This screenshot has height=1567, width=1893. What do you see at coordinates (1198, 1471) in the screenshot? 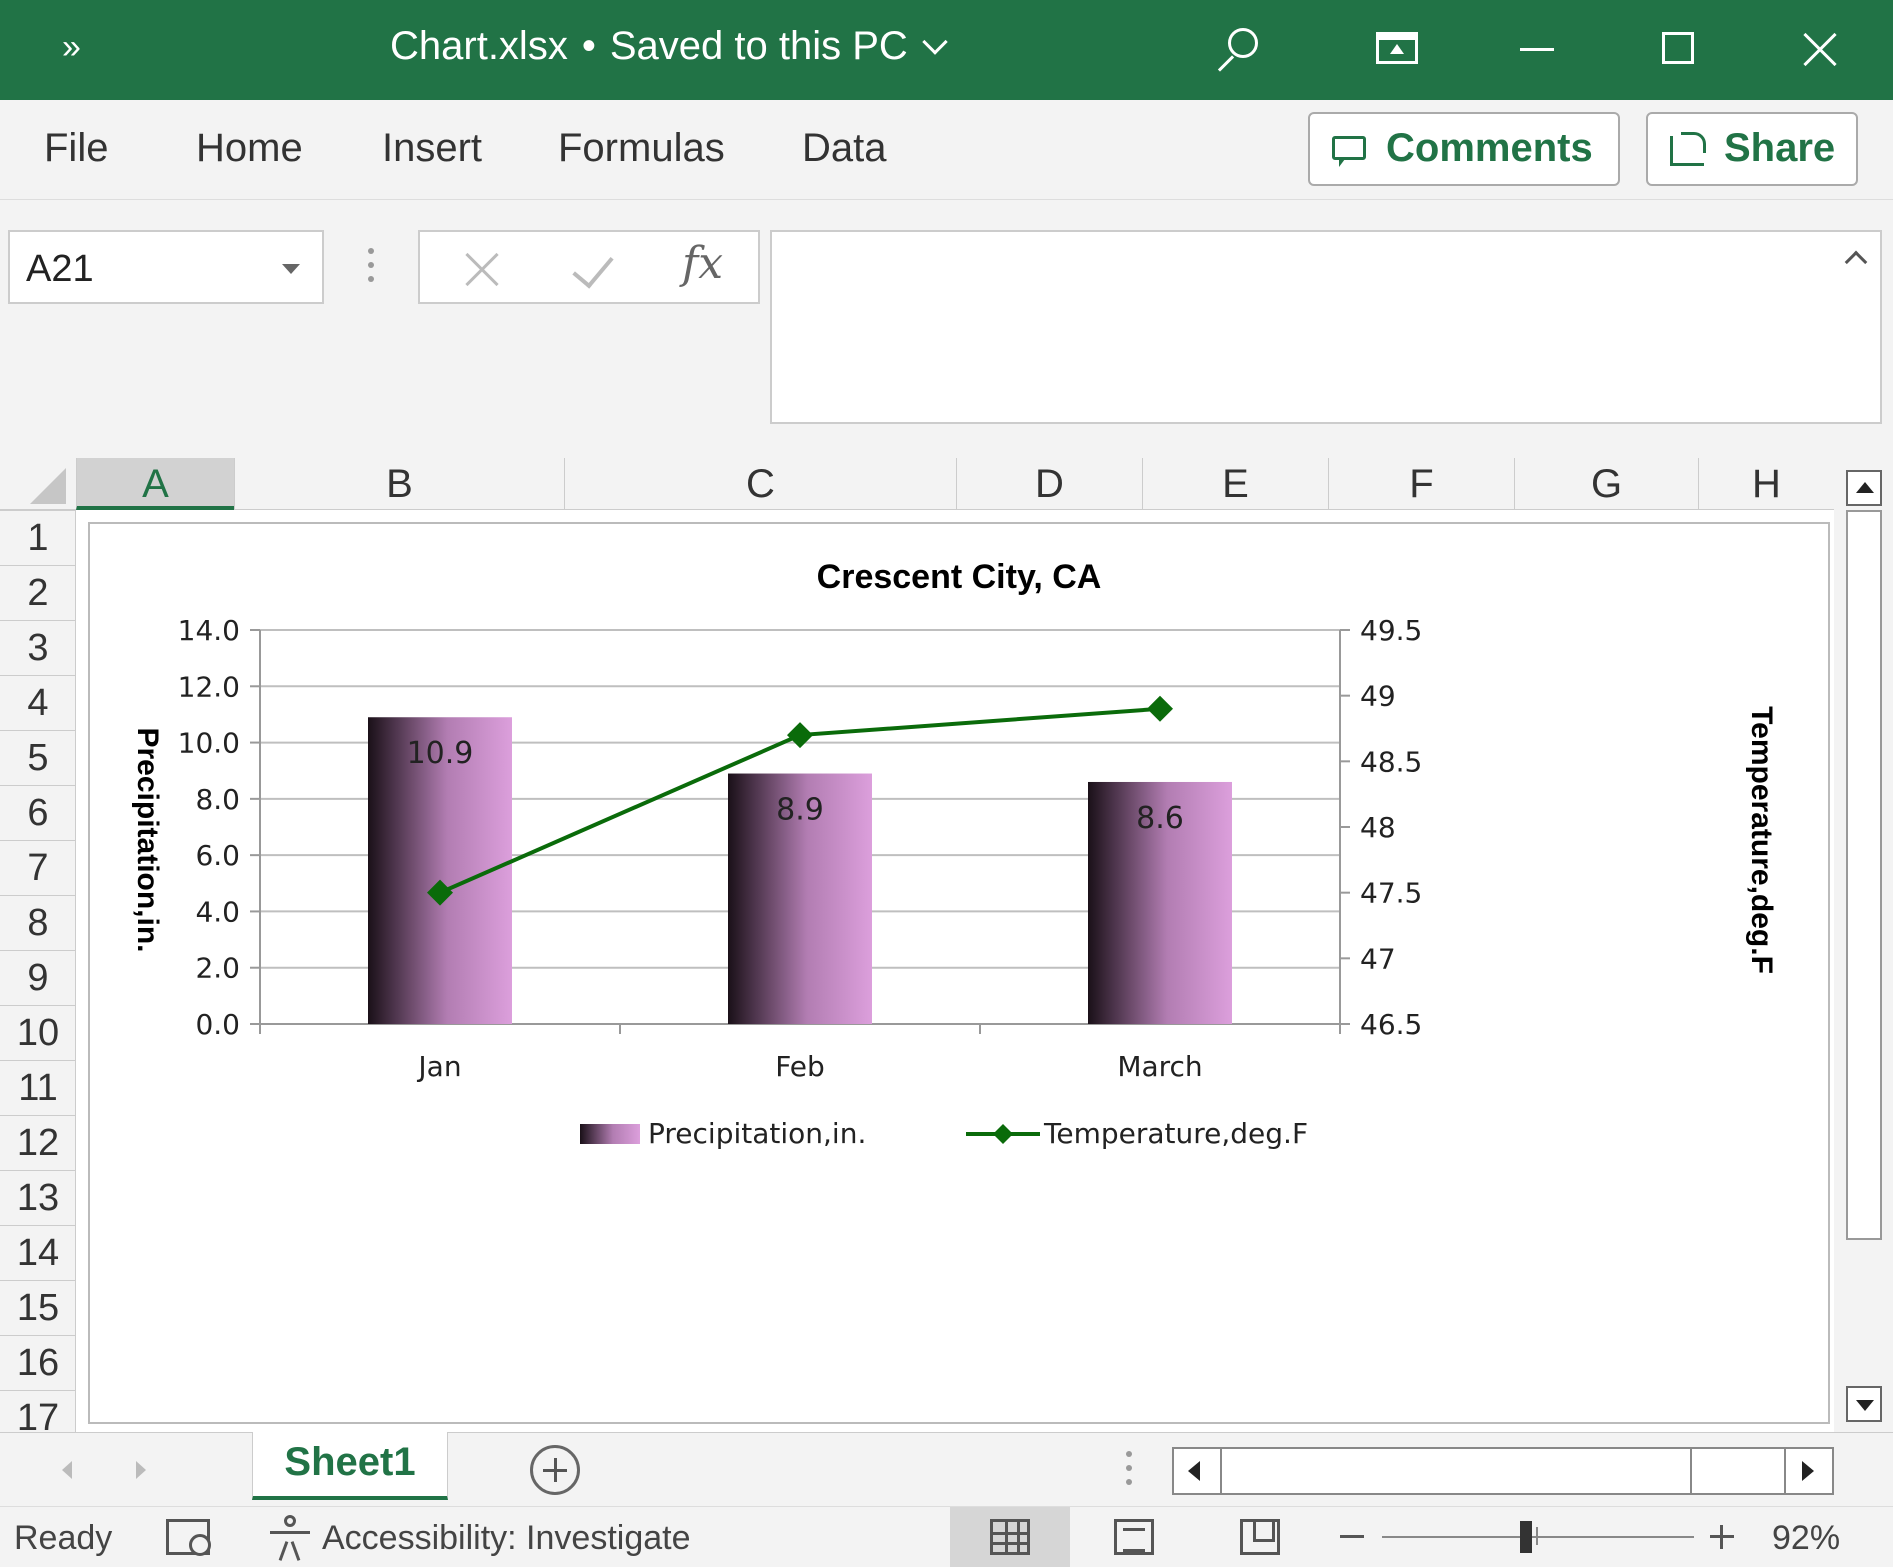
I see `scroll-left-button` at bounding box center [1198, 1471].